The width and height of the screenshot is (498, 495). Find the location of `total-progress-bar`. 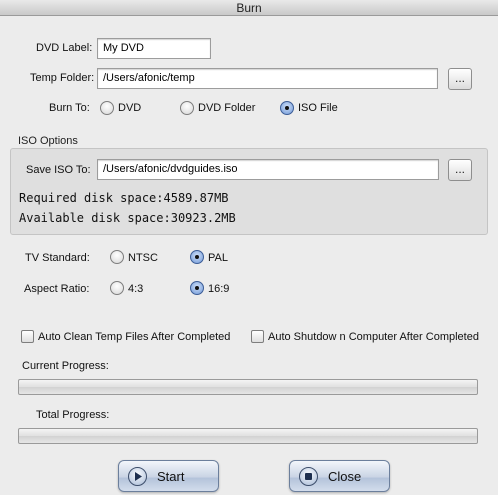

total-progress-bar is located at coordinates (248, 436).